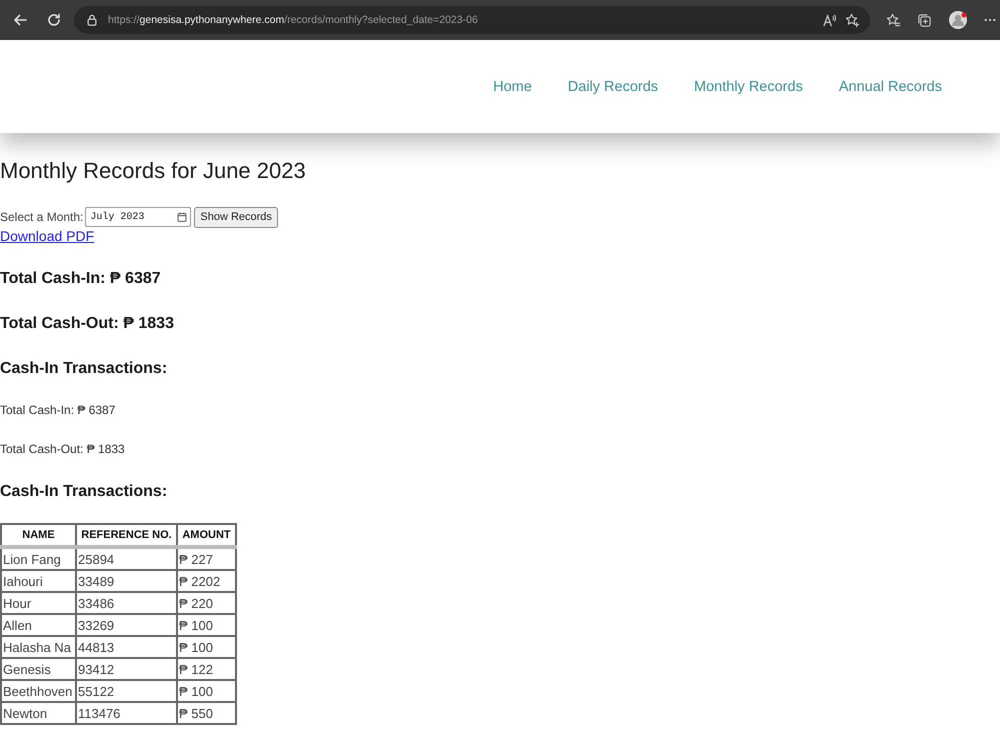 This screenshot has height=750, width=1000. What do you see at coordinates (38, 625) in the screenshot?
I see `table-cell: Allen` at bounding box center [38, 625].